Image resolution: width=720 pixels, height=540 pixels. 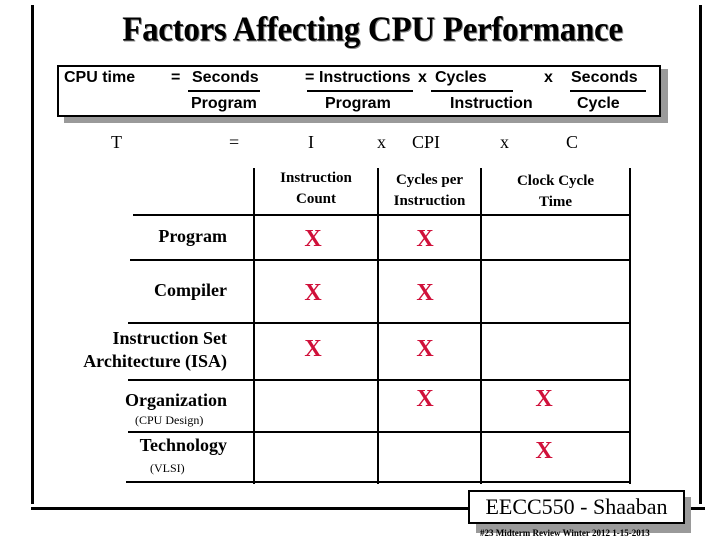 I want to click on row-label-program: Program, so click(x=192, y=236).